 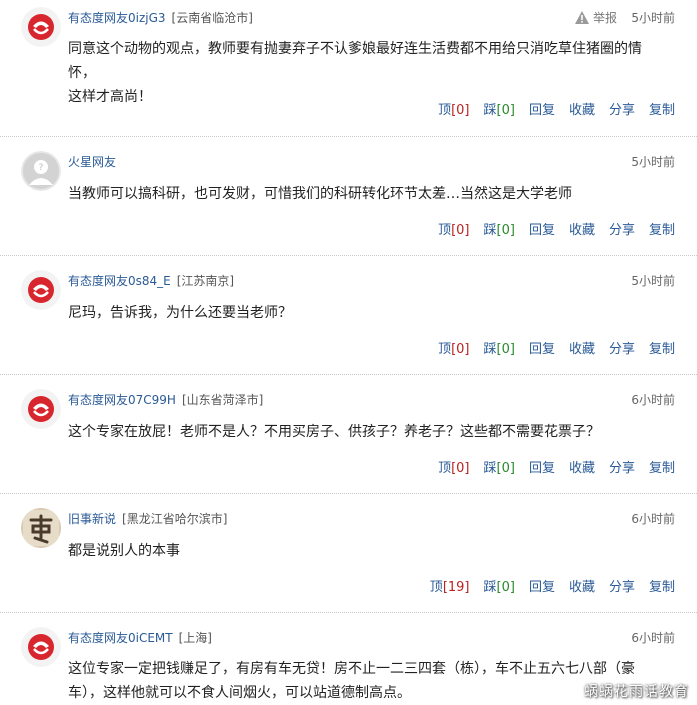 I want to click on report-label: 举报, so click(x=605, y=17).